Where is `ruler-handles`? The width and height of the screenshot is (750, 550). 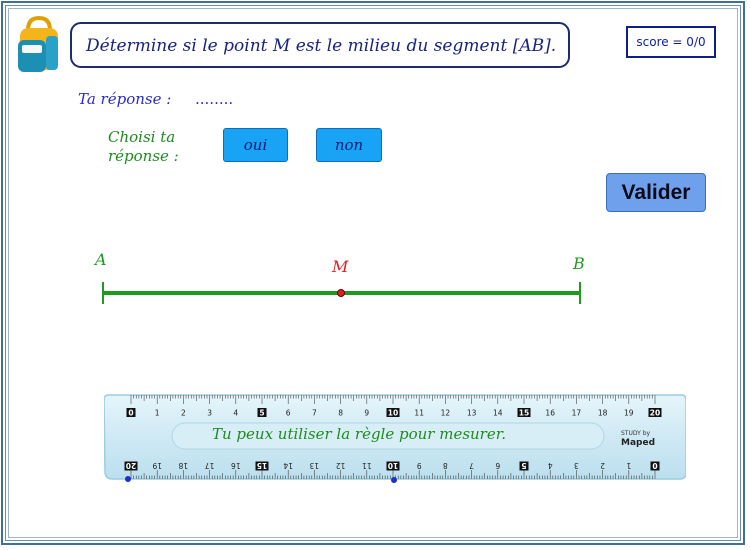 ruler-handles is located at coordinates (261, 479).